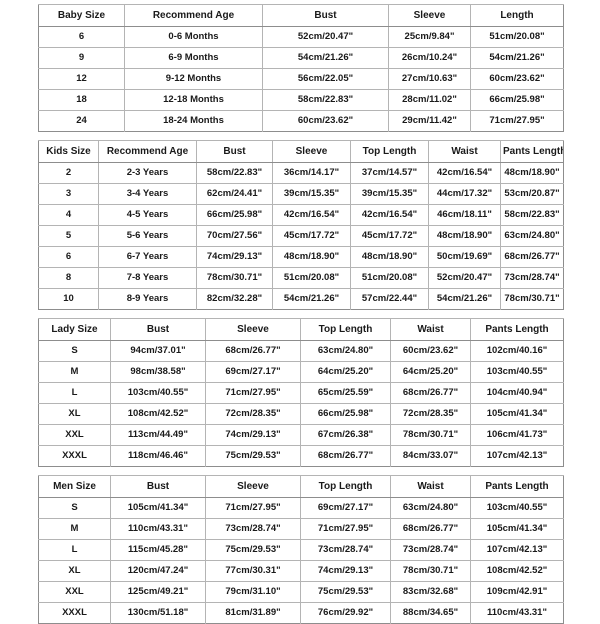  Describe the element at coordinates (464, 257) in the screenshot. I see `measurement-cell: 50cm/19.69"` at that location.